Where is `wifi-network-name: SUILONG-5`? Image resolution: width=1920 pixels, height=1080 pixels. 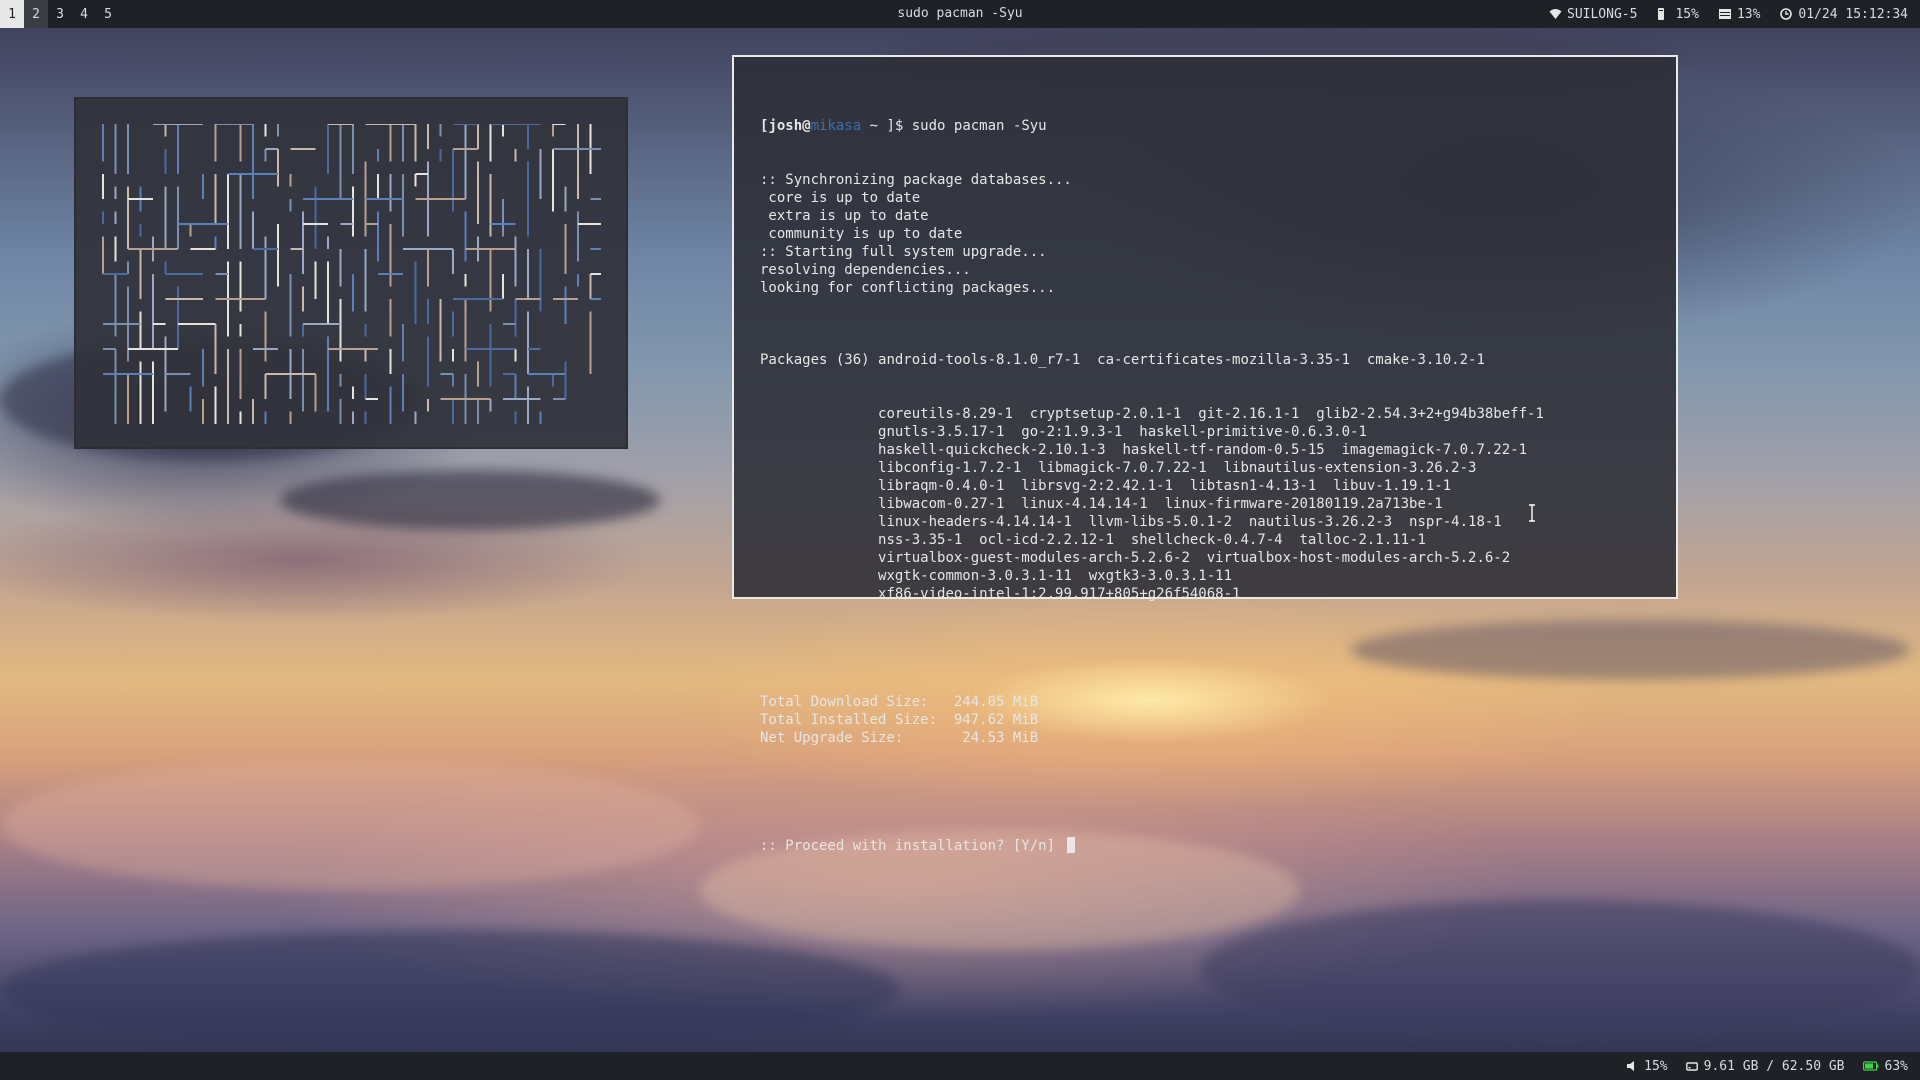 wifi-network-name: SUILONG-5 is located at coordinates (1602, 14).